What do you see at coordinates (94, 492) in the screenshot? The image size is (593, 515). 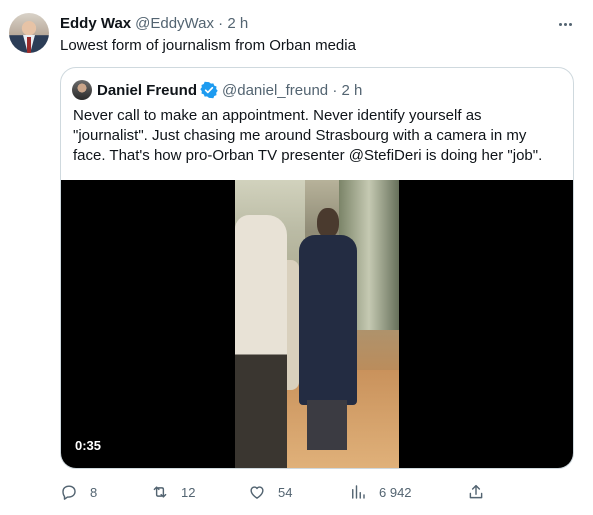 I see `reply-count: 8` at bounding box center [94, 492].